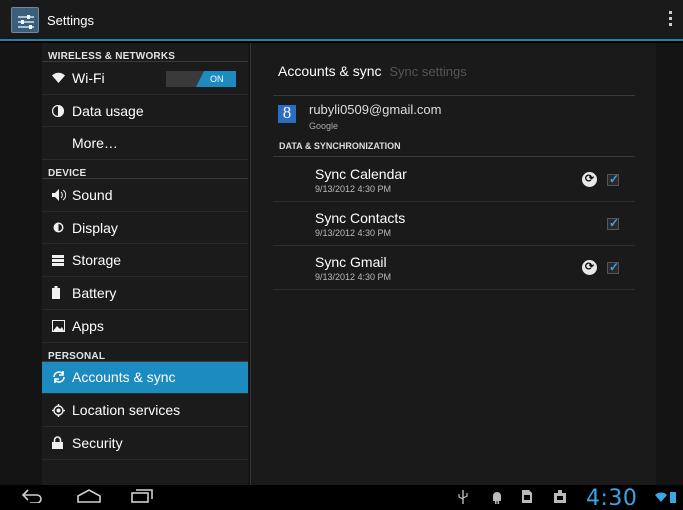 The width and height of the screenshot is (683, 510). What do you see at coordinates (62, 227) in the screenshot?
I see `brightness-icon` at bounding box center [62, 227].